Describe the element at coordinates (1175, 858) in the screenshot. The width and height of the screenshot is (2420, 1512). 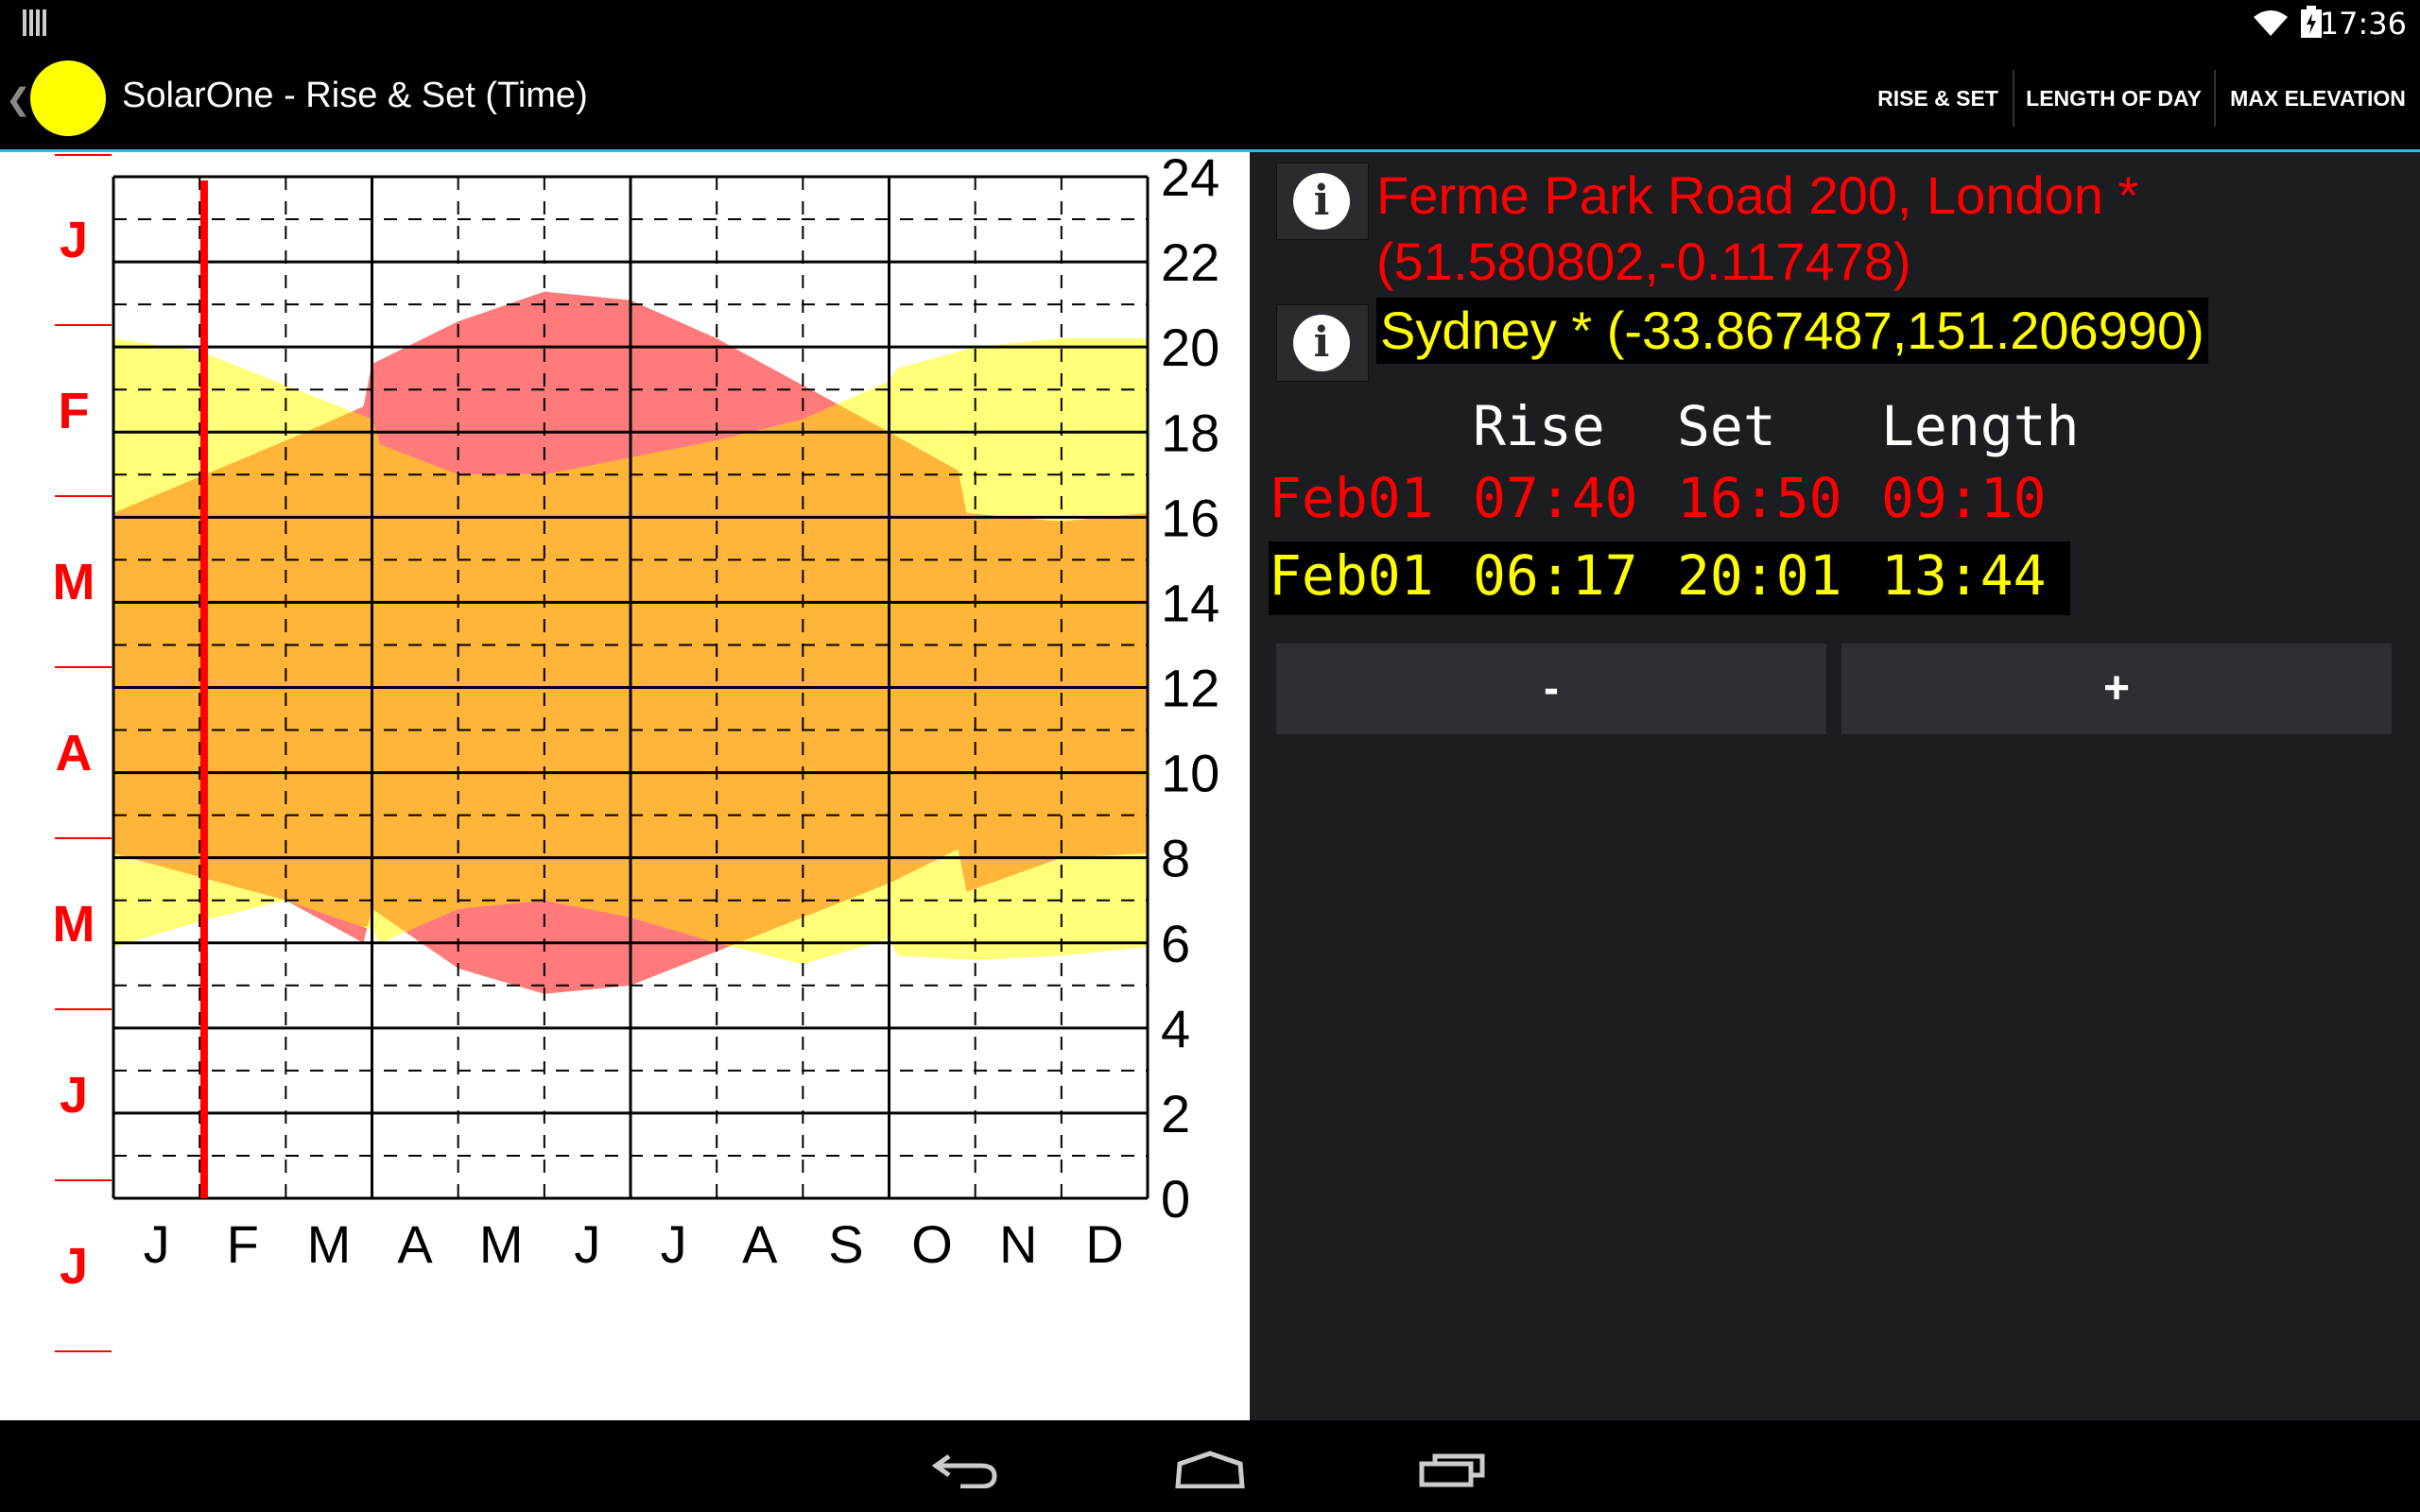
I see `y-tick-label: 8` at that location.